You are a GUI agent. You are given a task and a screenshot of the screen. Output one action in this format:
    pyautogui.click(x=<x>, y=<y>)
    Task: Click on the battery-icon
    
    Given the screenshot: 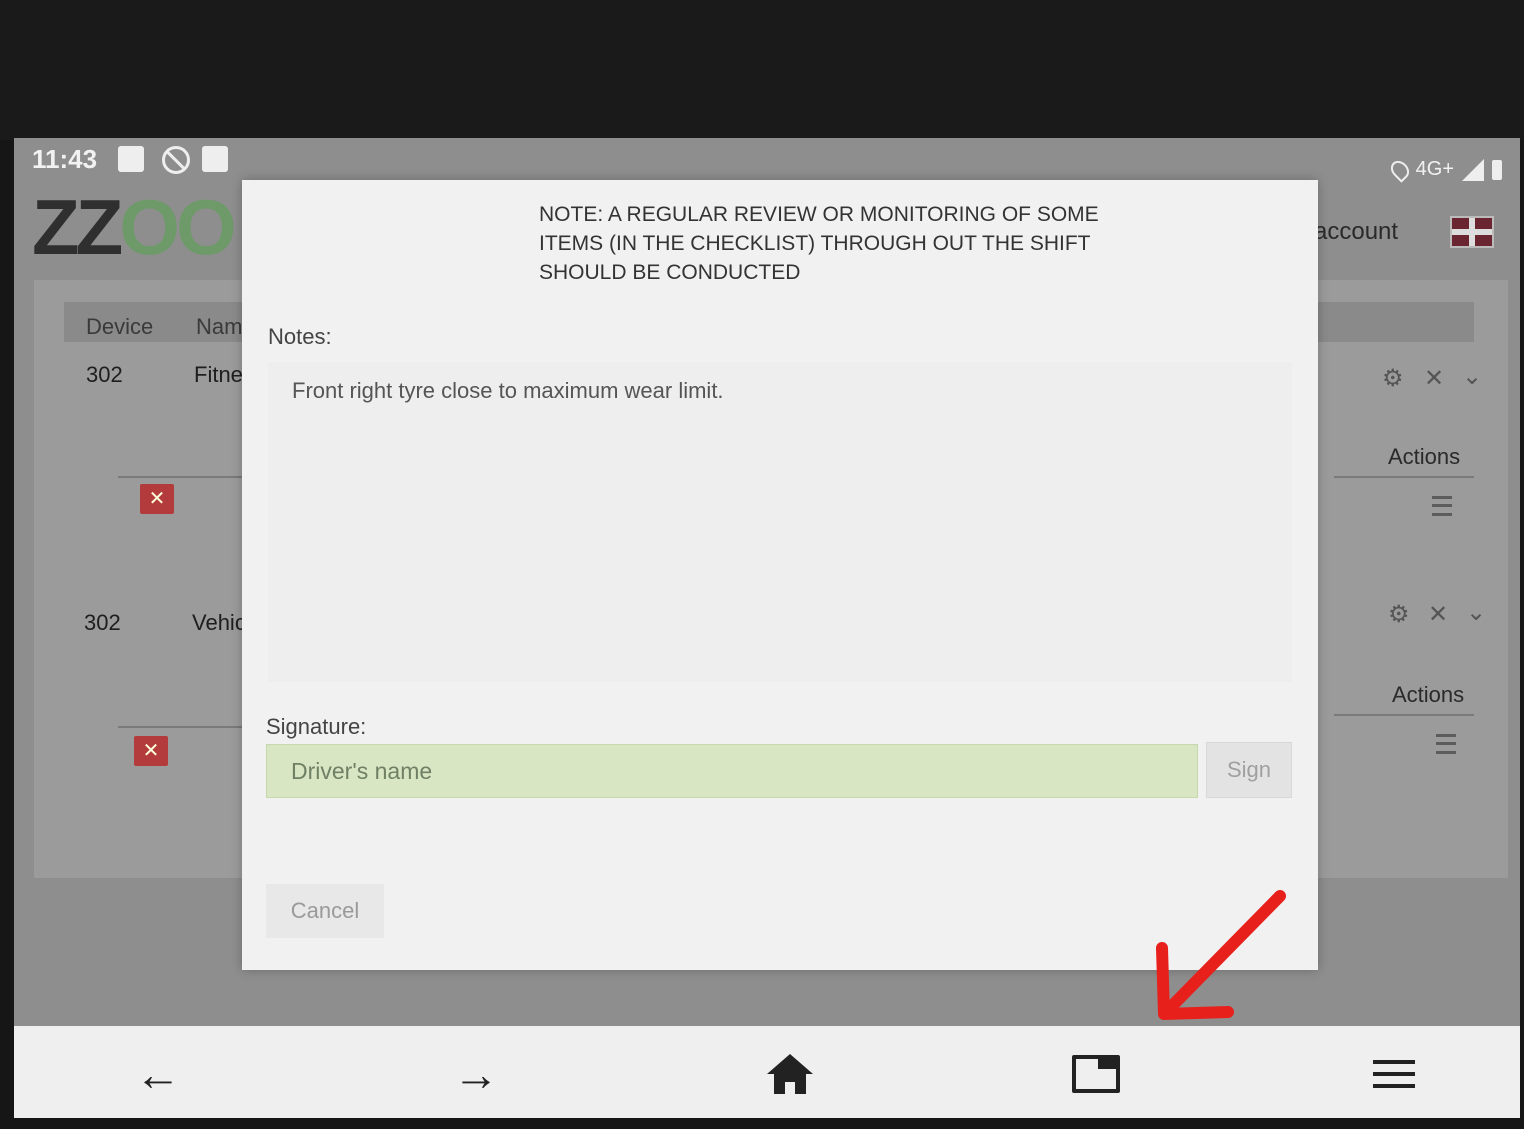 What is the action you would take?
    pyautogui.click(x=1497, y=169)
    